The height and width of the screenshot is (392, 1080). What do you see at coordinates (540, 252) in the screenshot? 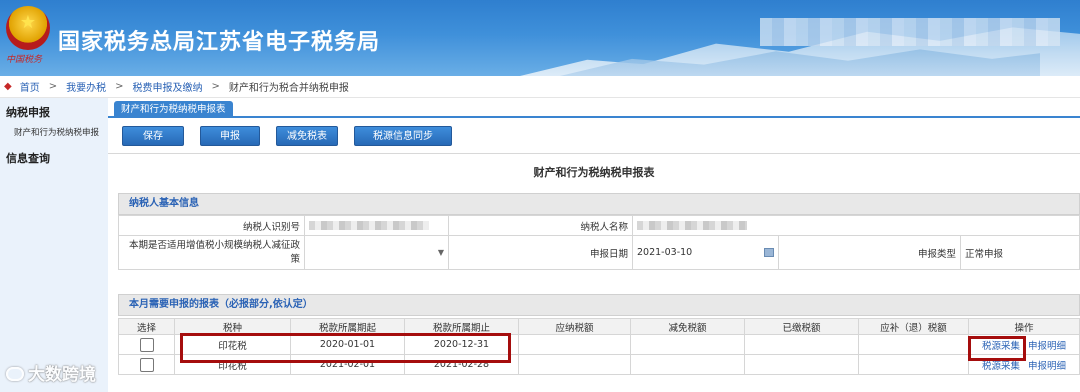
I see `declare-date-label: 申报日期` at bounding box center [540, 252].